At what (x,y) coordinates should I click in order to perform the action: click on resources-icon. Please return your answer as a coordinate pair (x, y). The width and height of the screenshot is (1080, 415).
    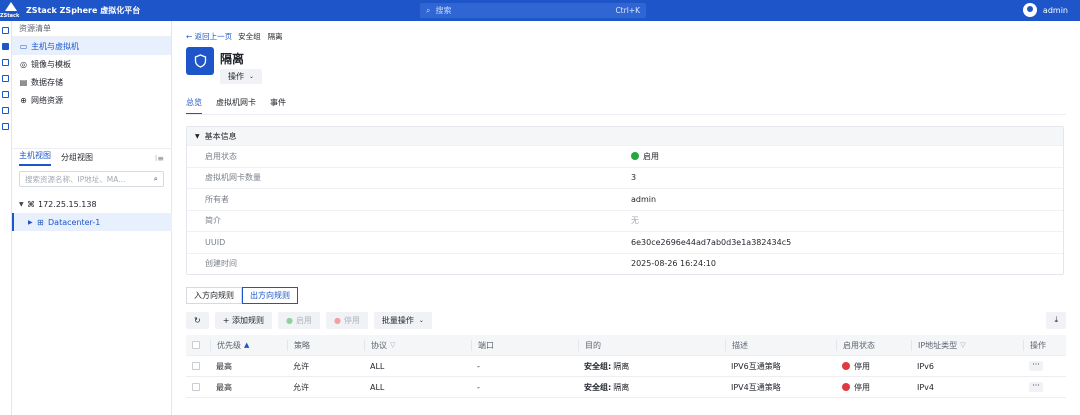
    Looking at the image, I should click on (5, 46).